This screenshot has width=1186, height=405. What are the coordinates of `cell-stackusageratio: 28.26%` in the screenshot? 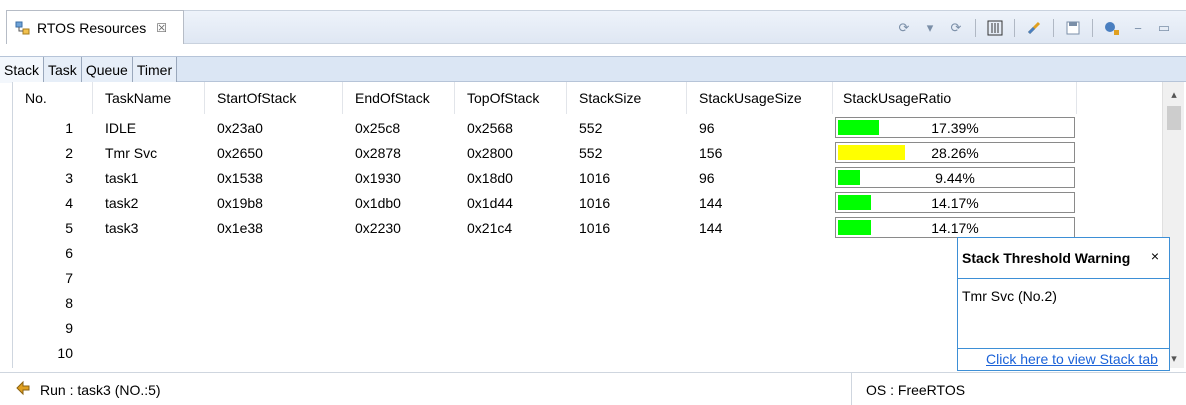 It's located at (955, 152).